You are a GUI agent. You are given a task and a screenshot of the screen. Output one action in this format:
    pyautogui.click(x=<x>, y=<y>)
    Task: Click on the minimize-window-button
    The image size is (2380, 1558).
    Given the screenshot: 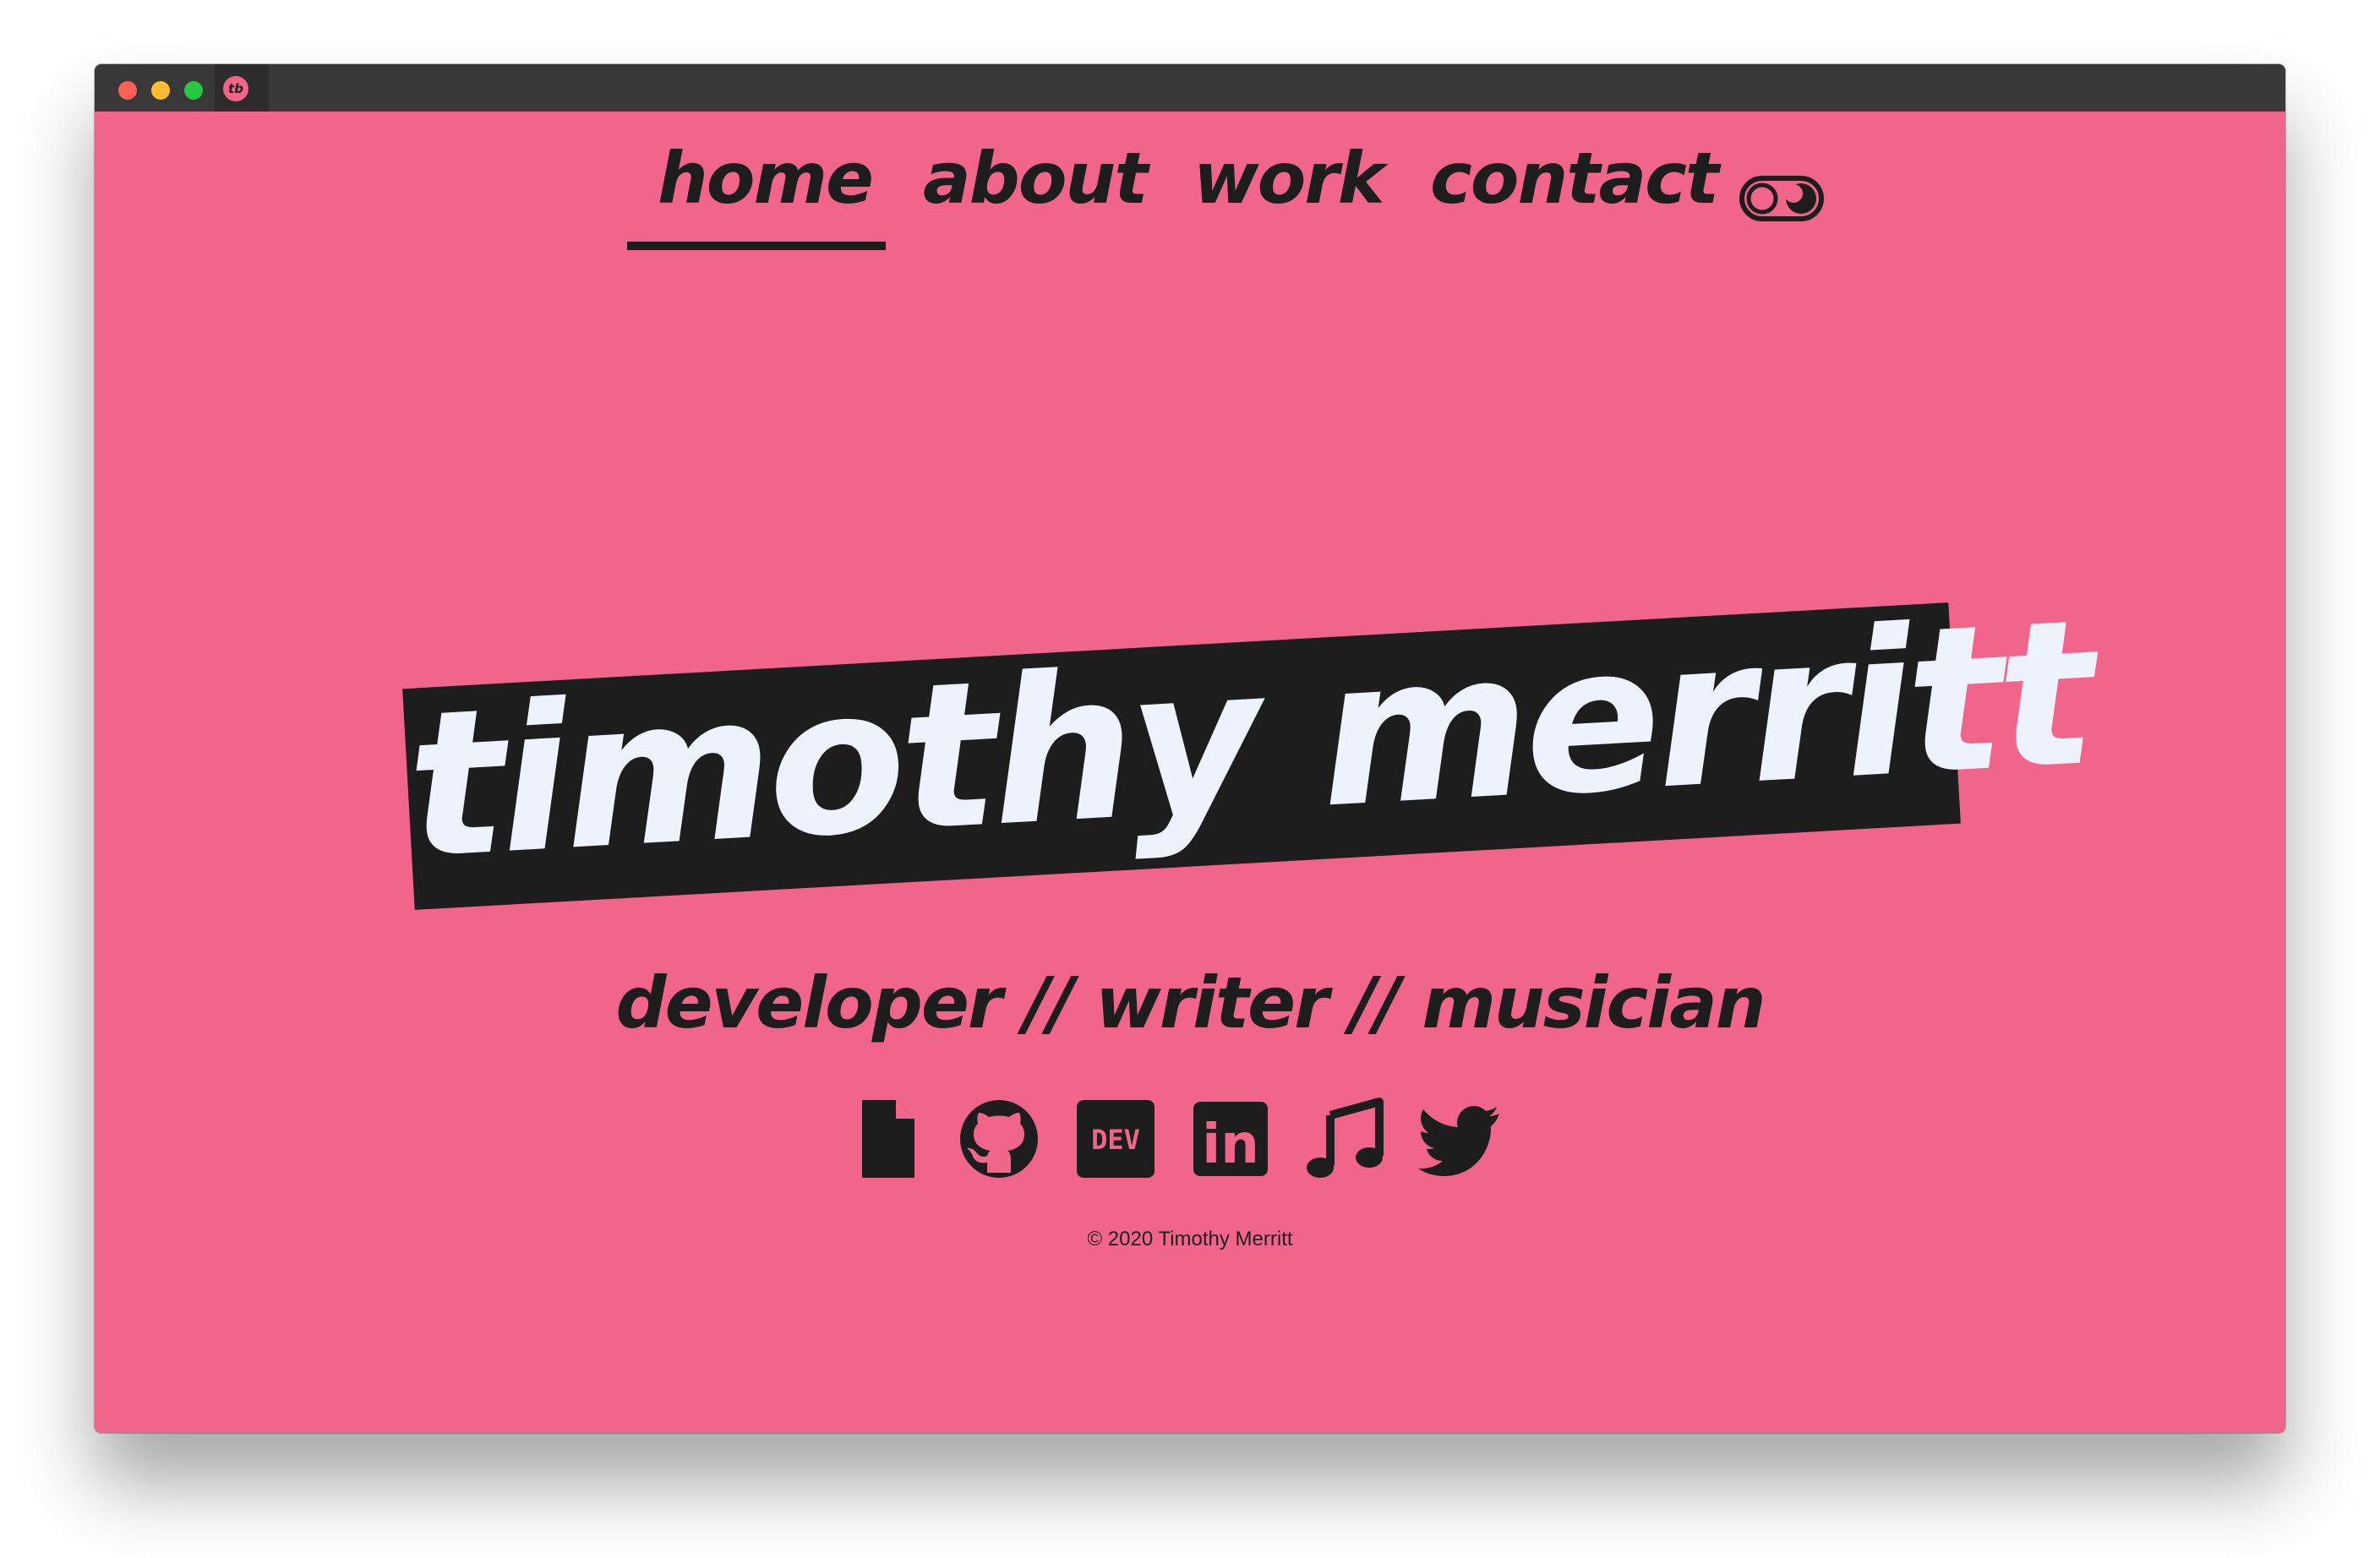 What is the action you would take?
    pyautogui.click(x=160, y=90)
    